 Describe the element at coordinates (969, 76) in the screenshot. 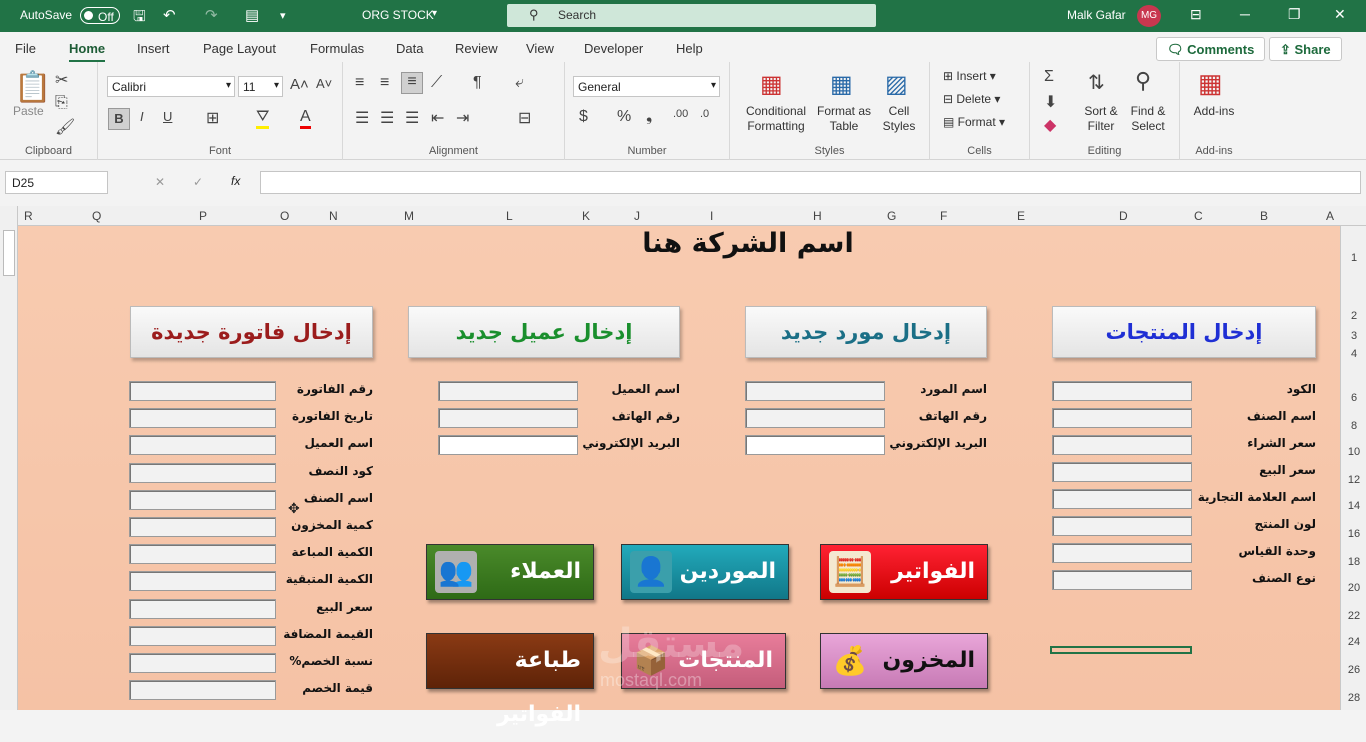

I see `insert-button: ⊞ Insert ▾` at that location.